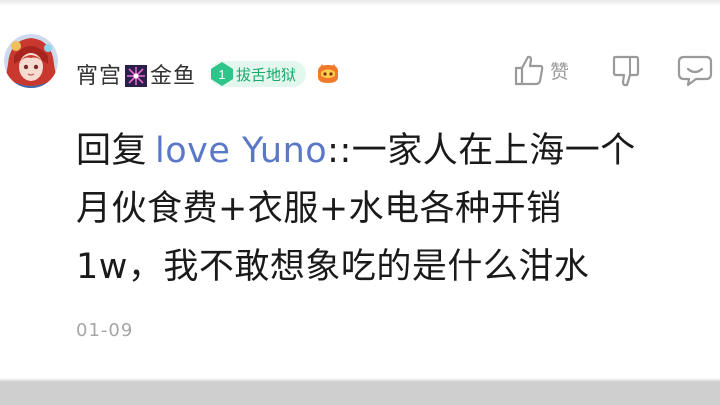 The image size is (720, 405). I want to click on reply-target-link: love Yuno, so click(241, 151).